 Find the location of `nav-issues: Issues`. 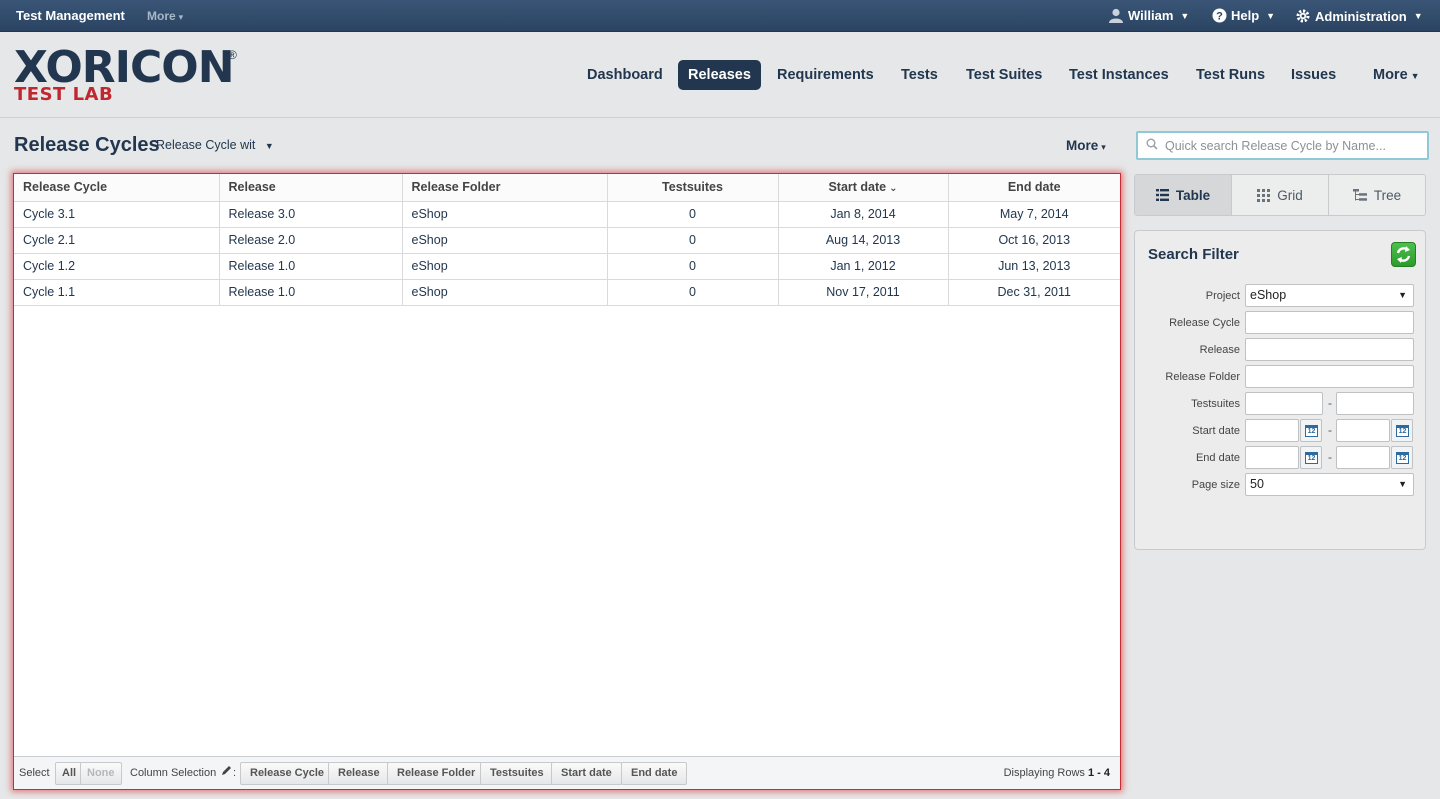

nav-issues: Issues is located at coordinates (1313, 75).